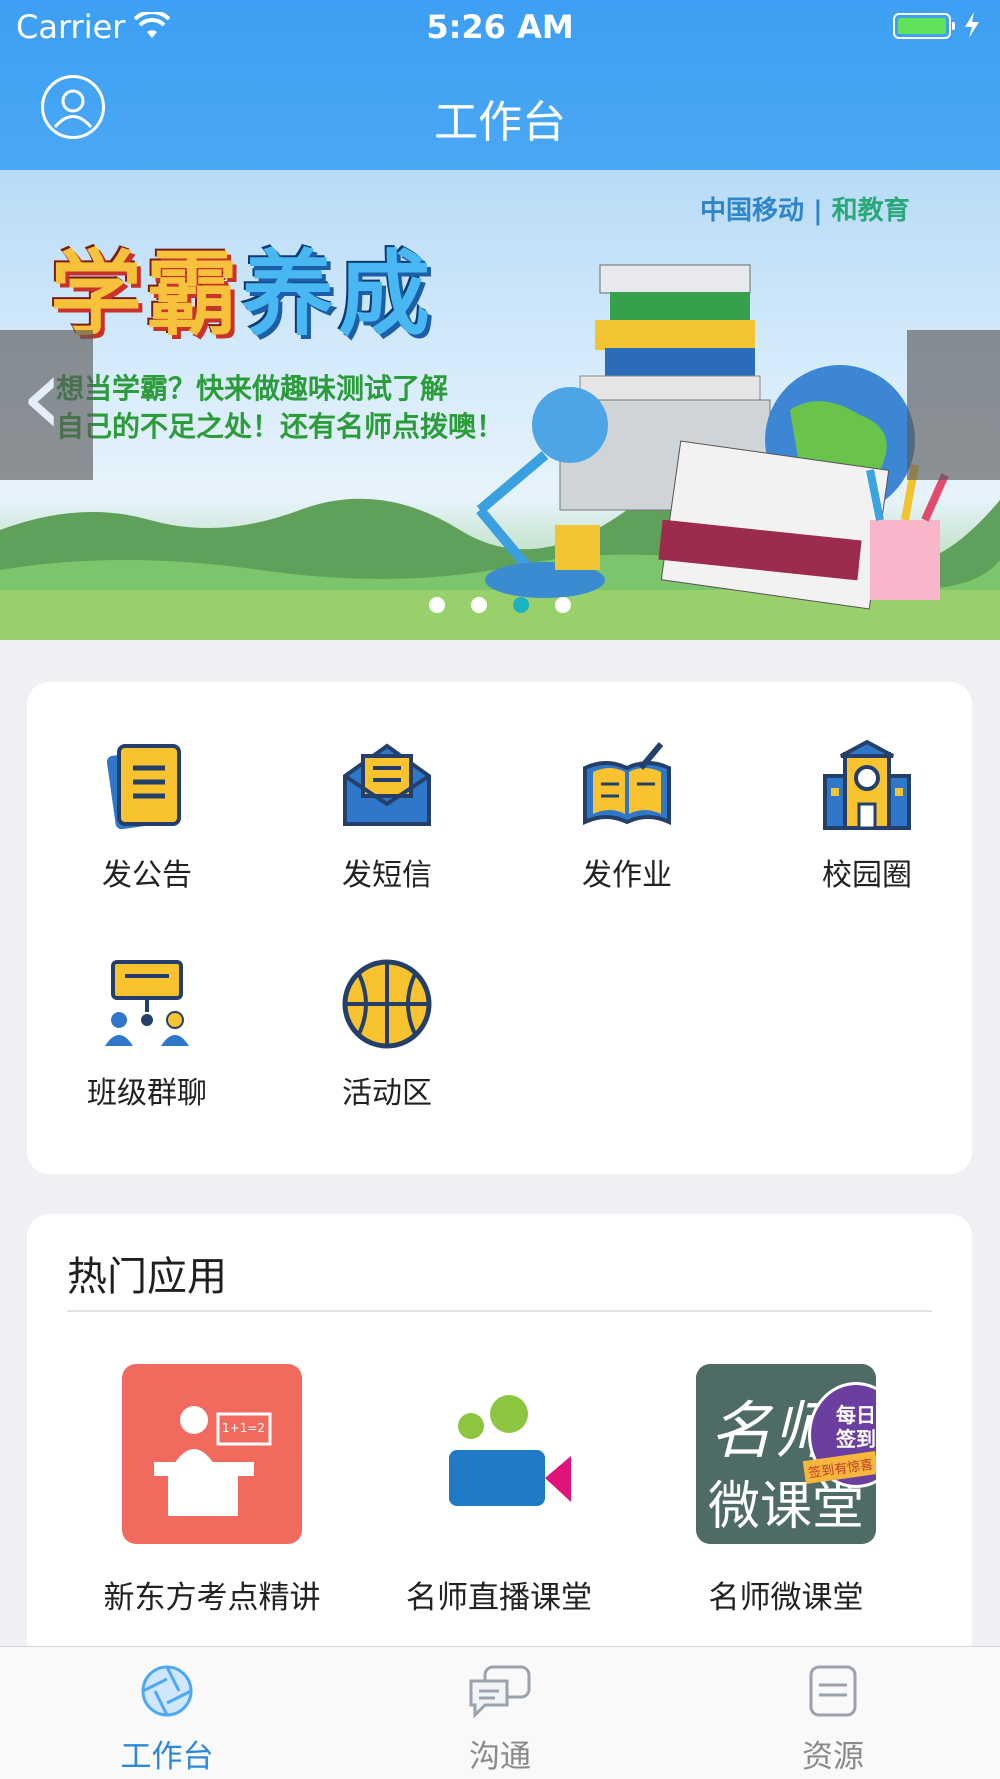  Describe the element at coordinates (143, 787) in the screenshot. I see `notice-icon` at that location.